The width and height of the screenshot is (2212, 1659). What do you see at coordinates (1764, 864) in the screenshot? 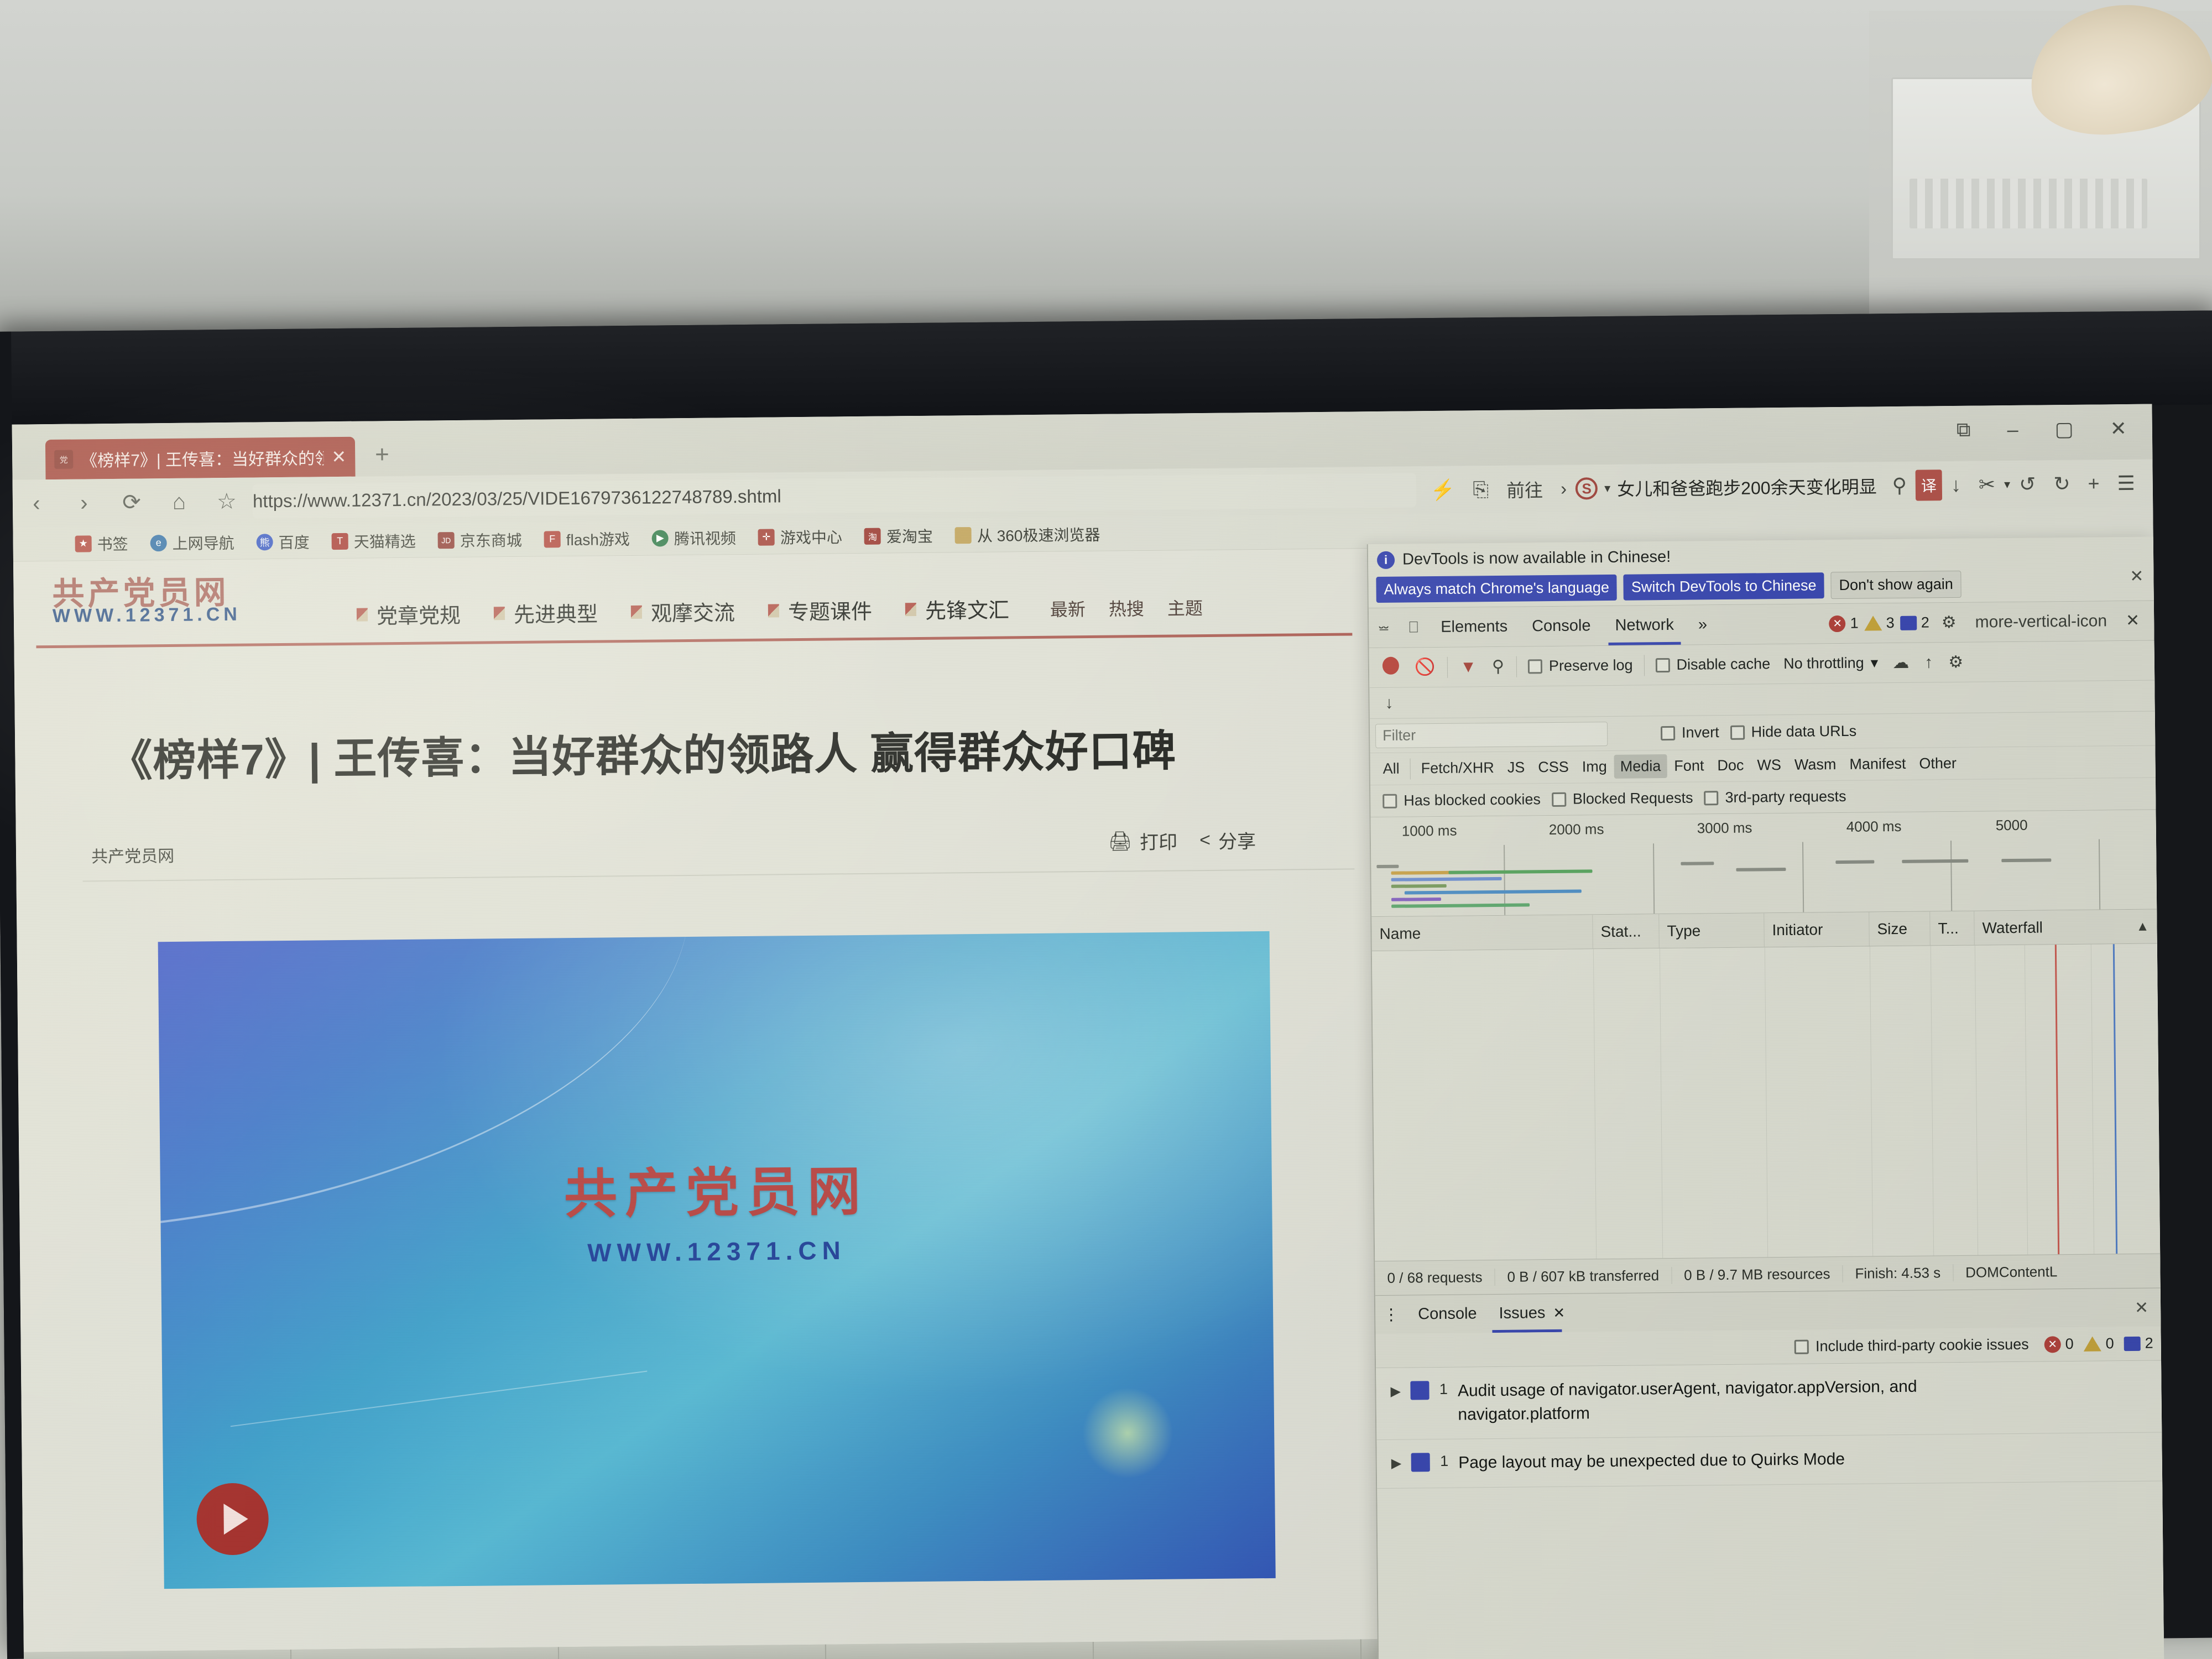
I see `network-overview-timeline: 1000 ms 2000 ms 3000 ms 4000 ms 5000` at bounding box center [1764, 864].